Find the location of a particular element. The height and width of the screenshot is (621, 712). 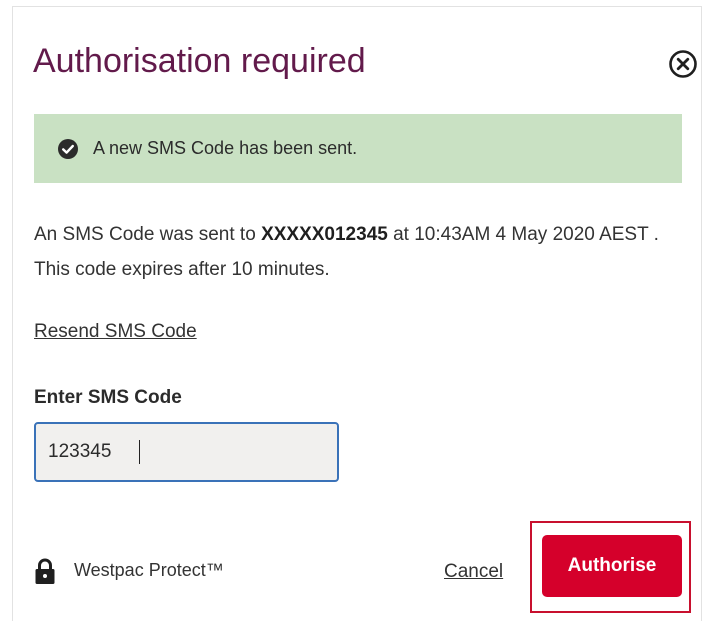

banner-message: A new SMS Code has been sent. is located at coordinates (225, 148).